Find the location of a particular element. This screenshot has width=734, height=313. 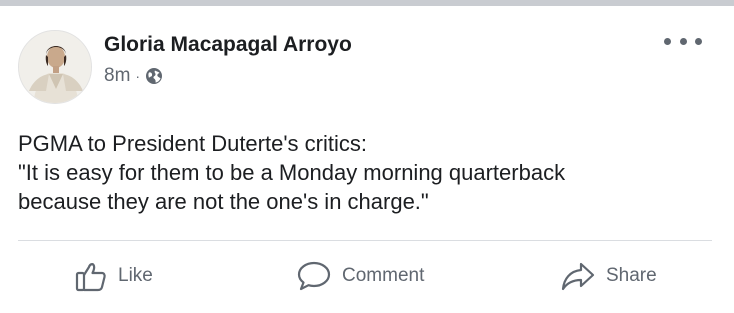

post-meta: 8m · is located at coordinates (133, 76).